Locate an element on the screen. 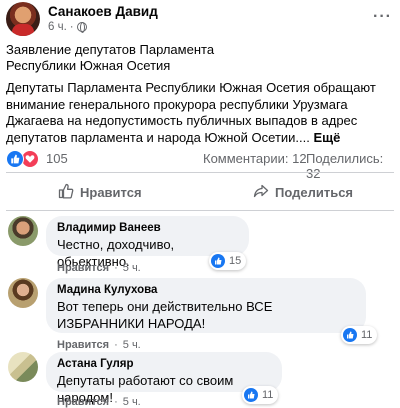  share-label: Поделиться is located at coordinates (314, 192).